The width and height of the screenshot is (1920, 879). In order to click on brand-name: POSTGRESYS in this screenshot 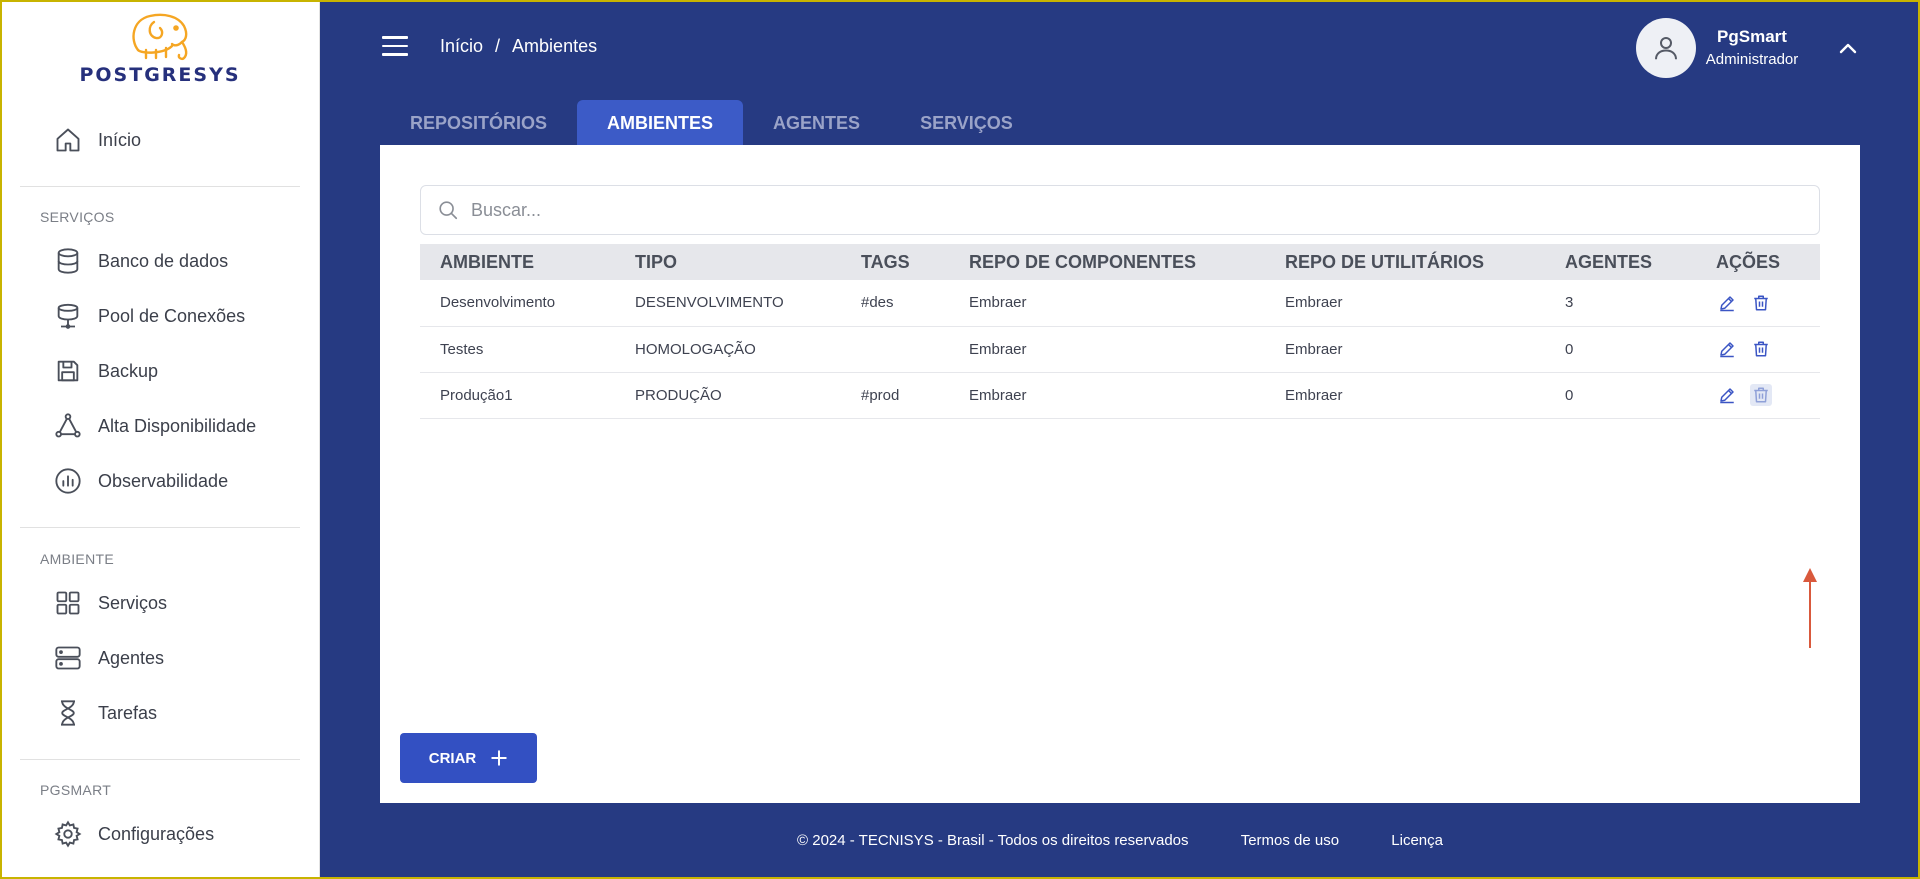, I will do `click(160, 75)`.